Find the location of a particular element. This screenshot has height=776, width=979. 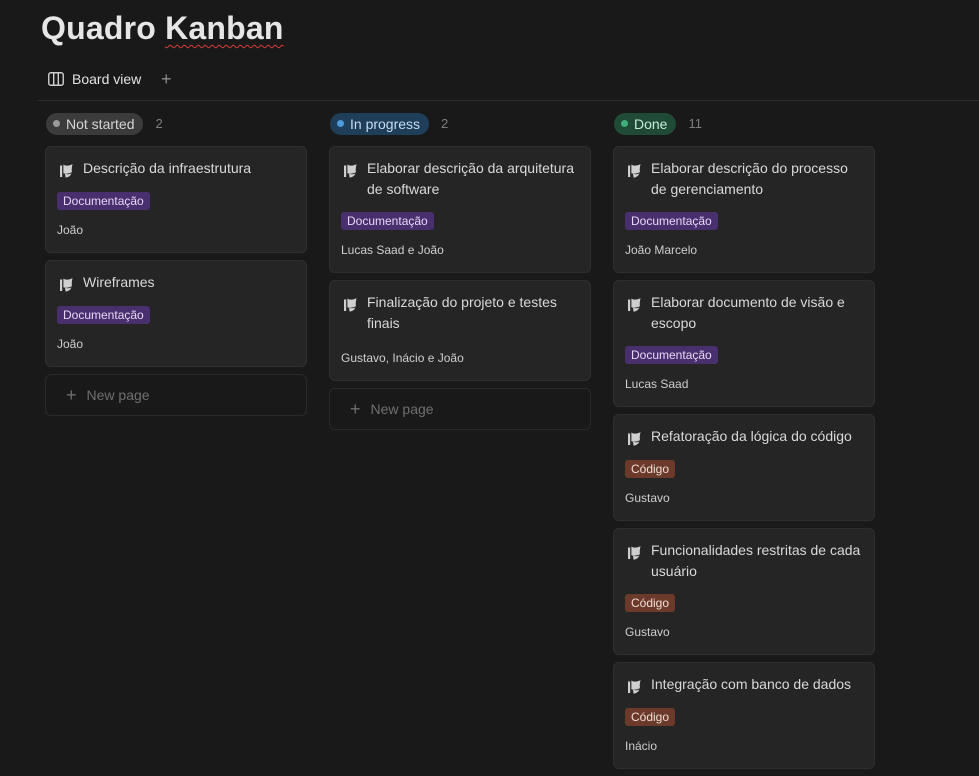

page-title-part1: Quadro is located at coordinates (98, 28).